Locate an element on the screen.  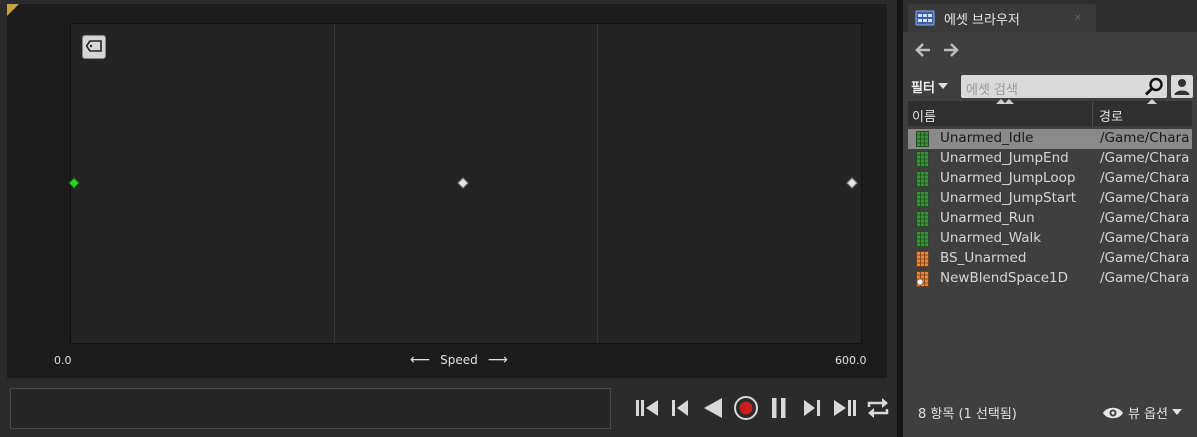
asset-name: Unarmed_Idle is located at coordinates (987, 138).